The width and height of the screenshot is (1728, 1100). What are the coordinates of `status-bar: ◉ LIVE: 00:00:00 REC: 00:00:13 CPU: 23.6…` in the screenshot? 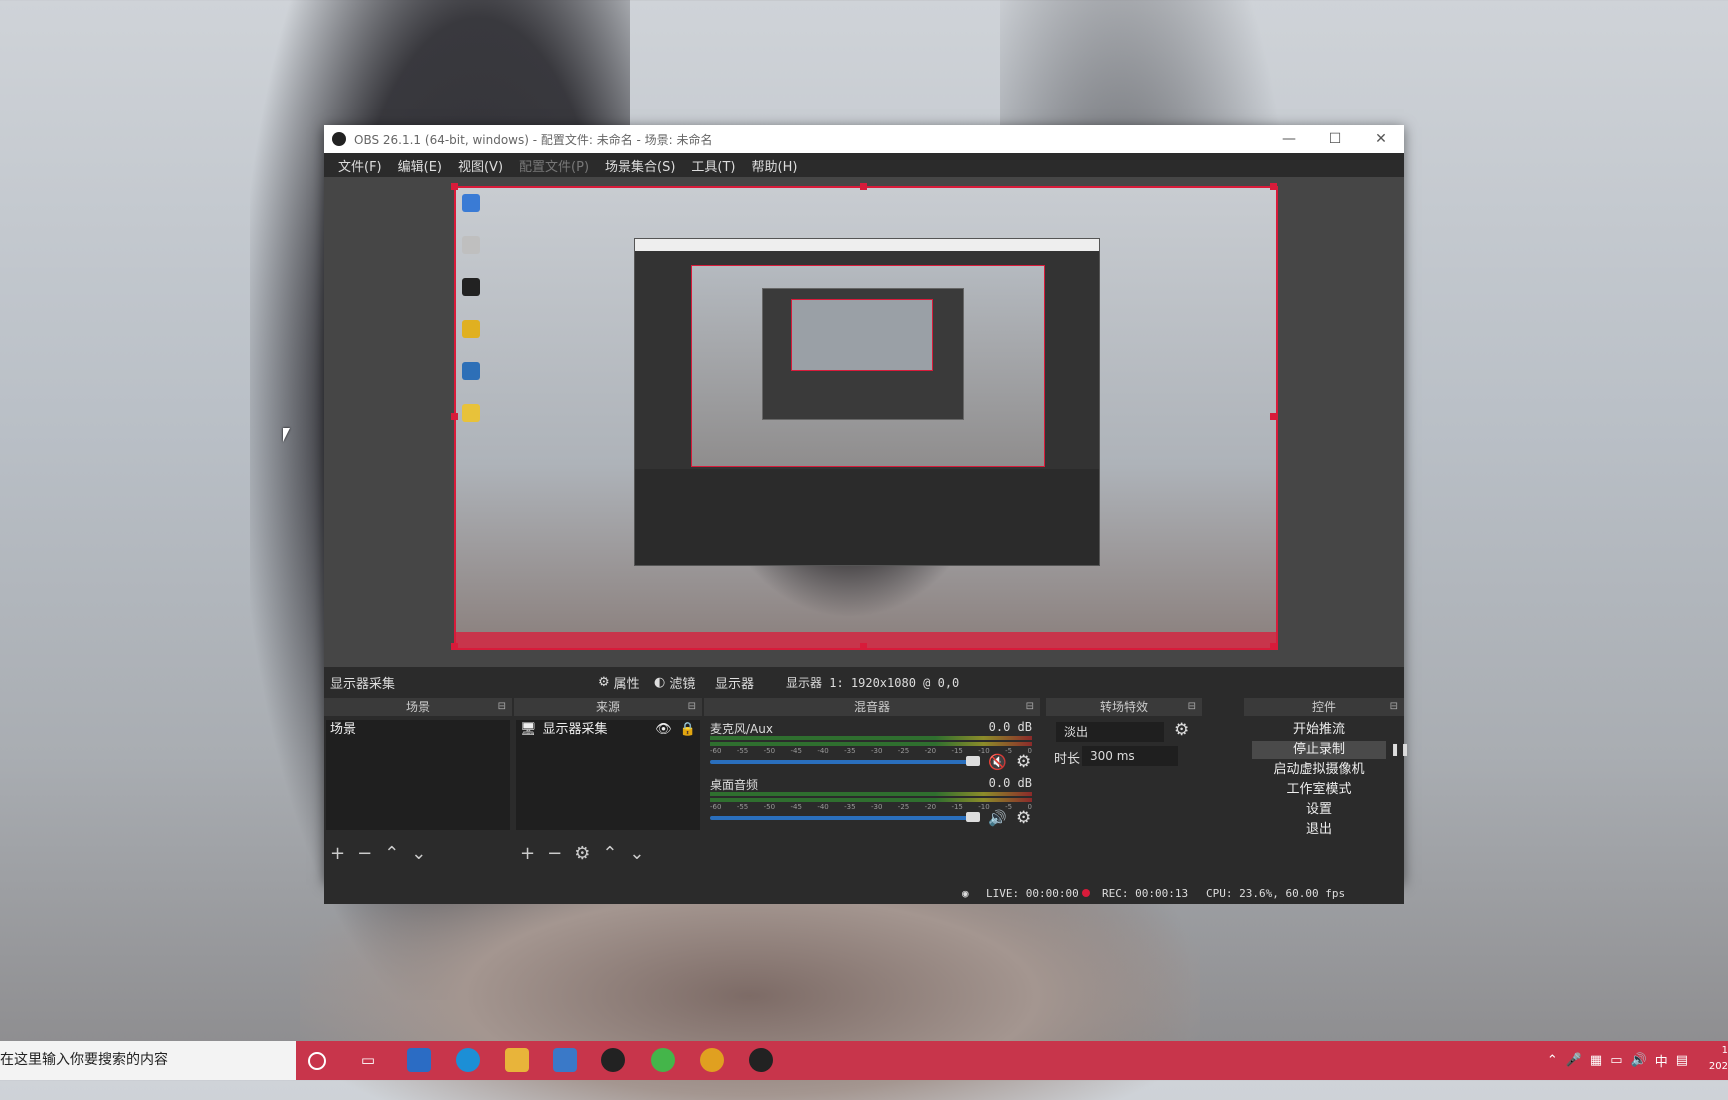 It's located at (864, 893).